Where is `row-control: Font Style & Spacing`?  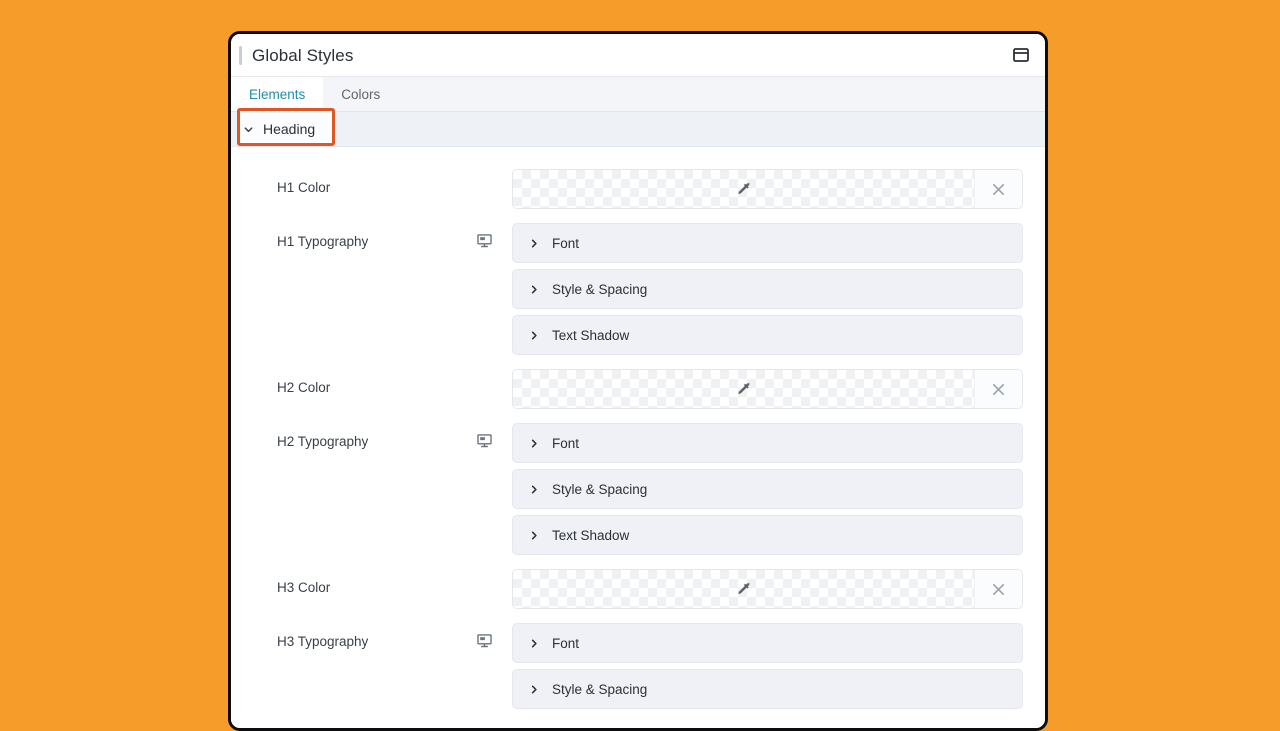 row-control: Font Style & Spacing is located at coordinates (767, 666).